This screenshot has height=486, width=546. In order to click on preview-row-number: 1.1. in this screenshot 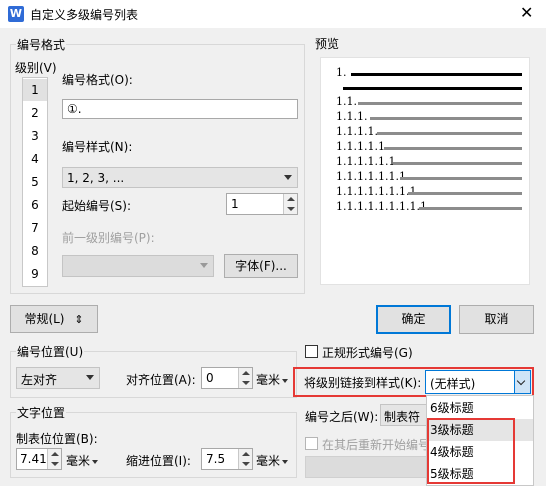, I will do `click(346, 101)`.